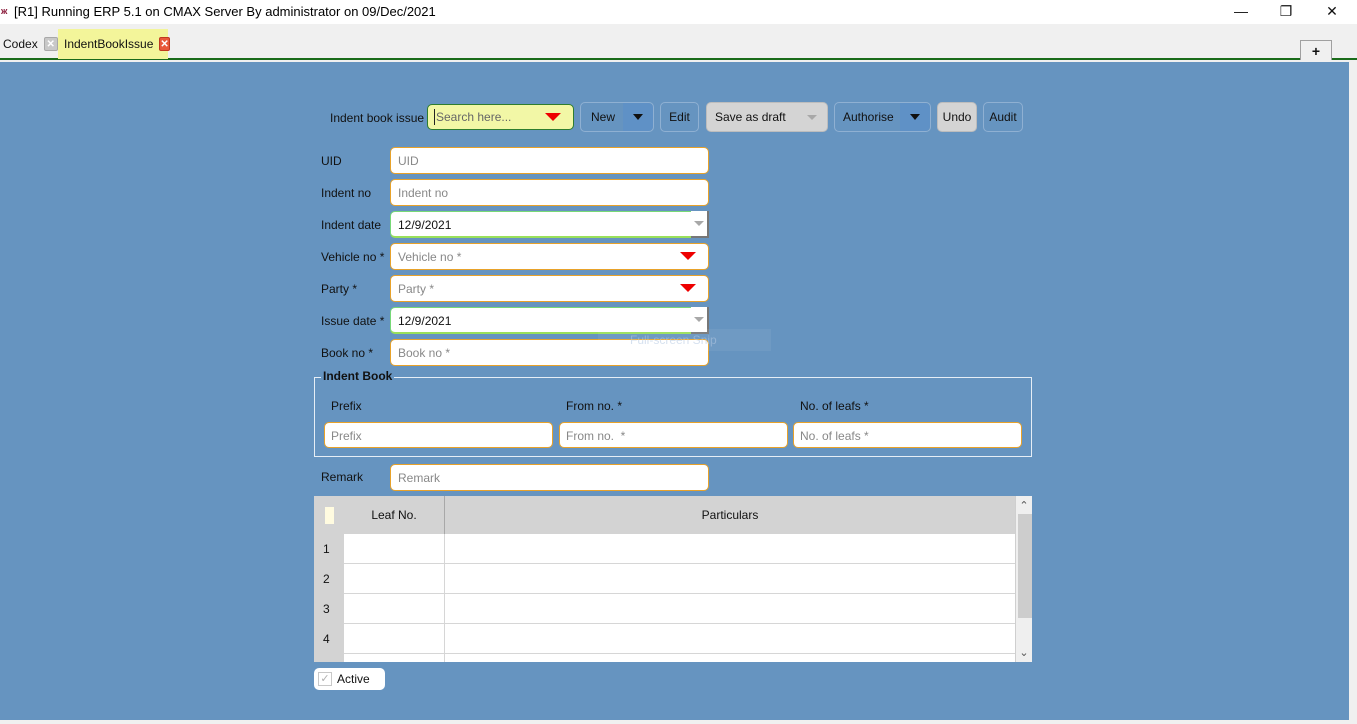 The image size is (1357, 724). Describe the element at coordinates (4, 11) in the screenshot. I see `app-icon: ж` at that location.